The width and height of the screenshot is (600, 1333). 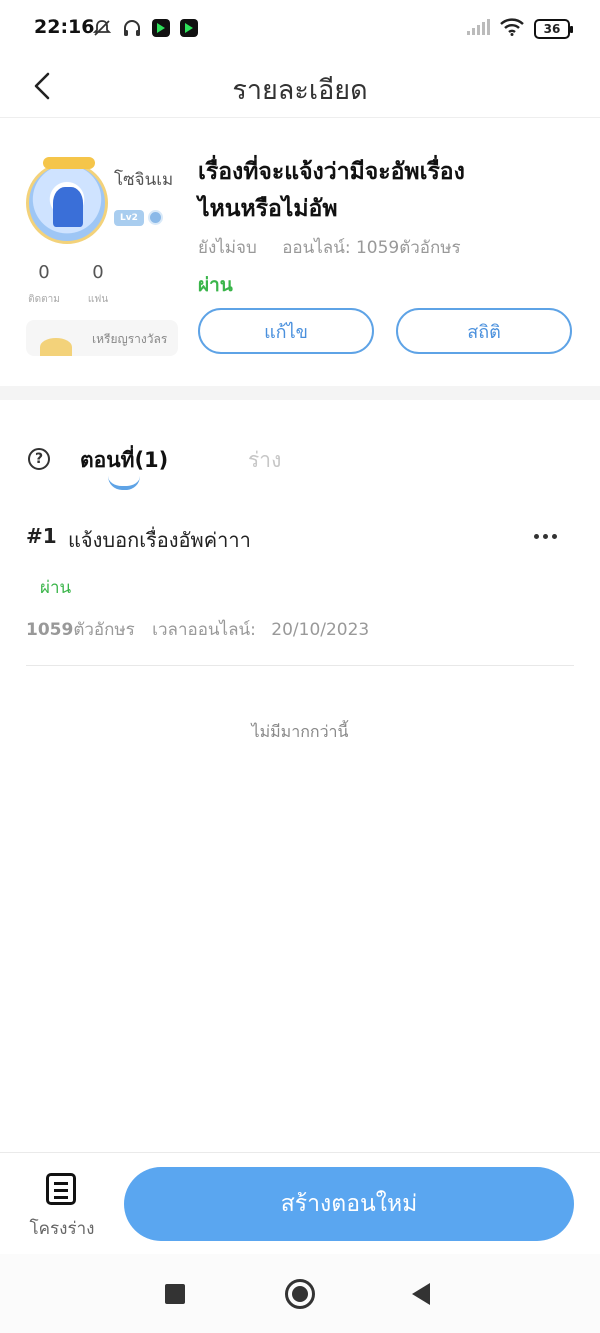 I want to click on list-end-text: ไม่มีมากกว่านี้, so click(x=300, y=731).